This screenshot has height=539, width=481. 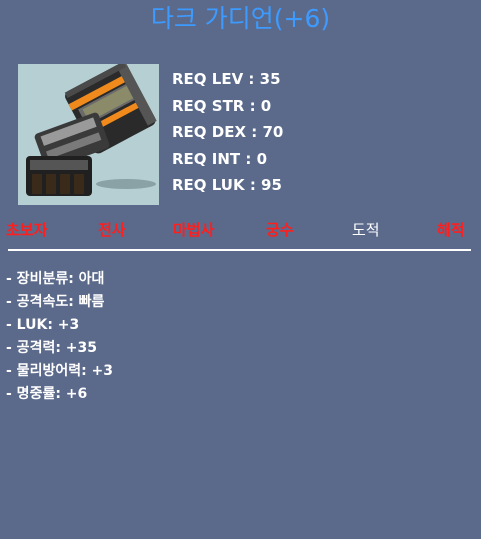 What do you see at coordinates (194, 230) in the screenshot?
I see `class-magician: 마법사` at bounding box center [194, 230].